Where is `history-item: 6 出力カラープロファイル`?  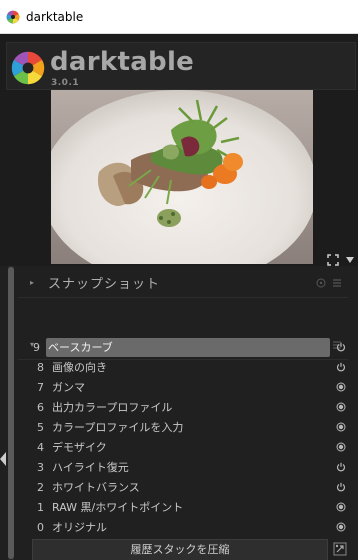 history-item: 6 出力カラープロファイル is located at coordinates (183, 407).